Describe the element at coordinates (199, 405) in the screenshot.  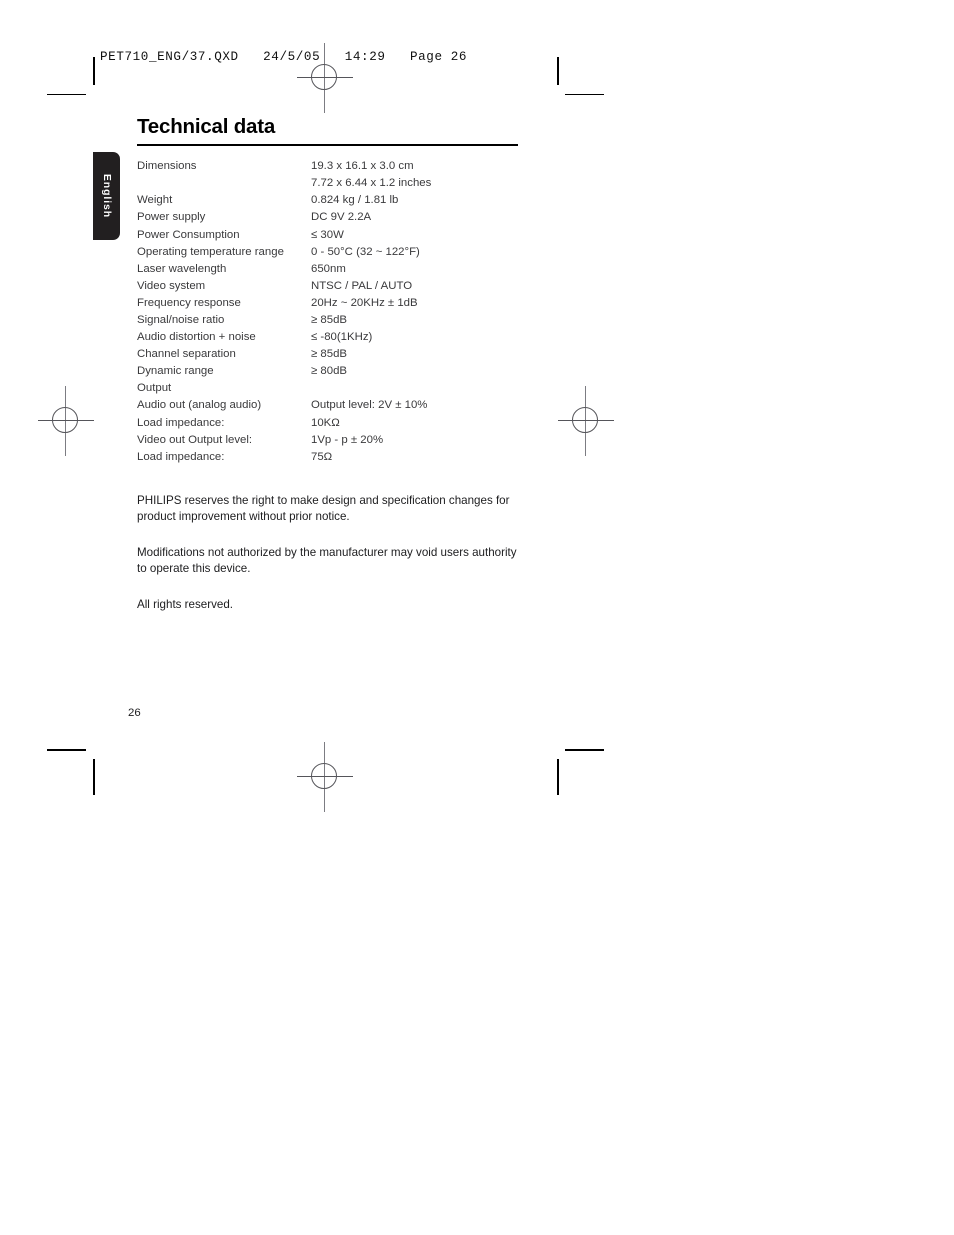
I see `spec-label: Audio out (analog audio)` at that location.